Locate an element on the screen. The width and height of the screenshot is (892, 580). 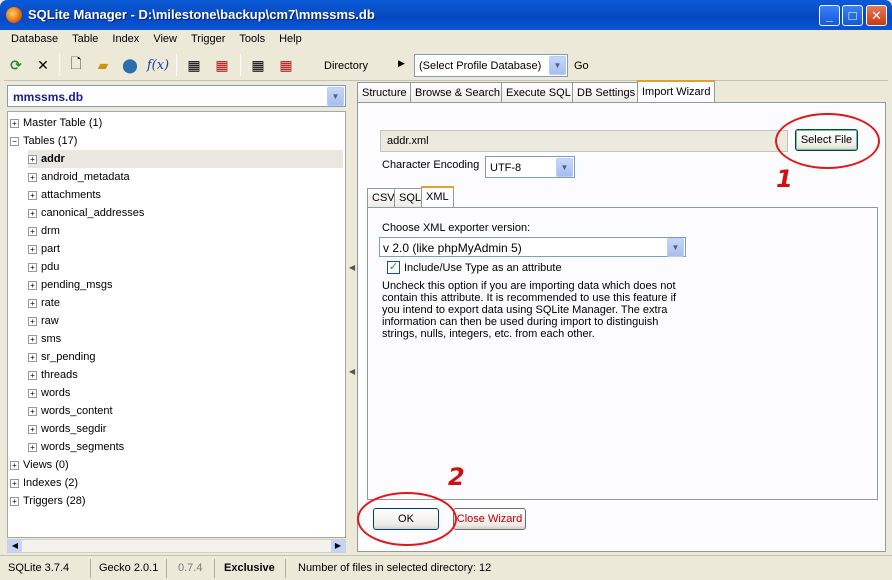
encoding-select: UTF-8 ▼ is located at coordinates (530, 167).